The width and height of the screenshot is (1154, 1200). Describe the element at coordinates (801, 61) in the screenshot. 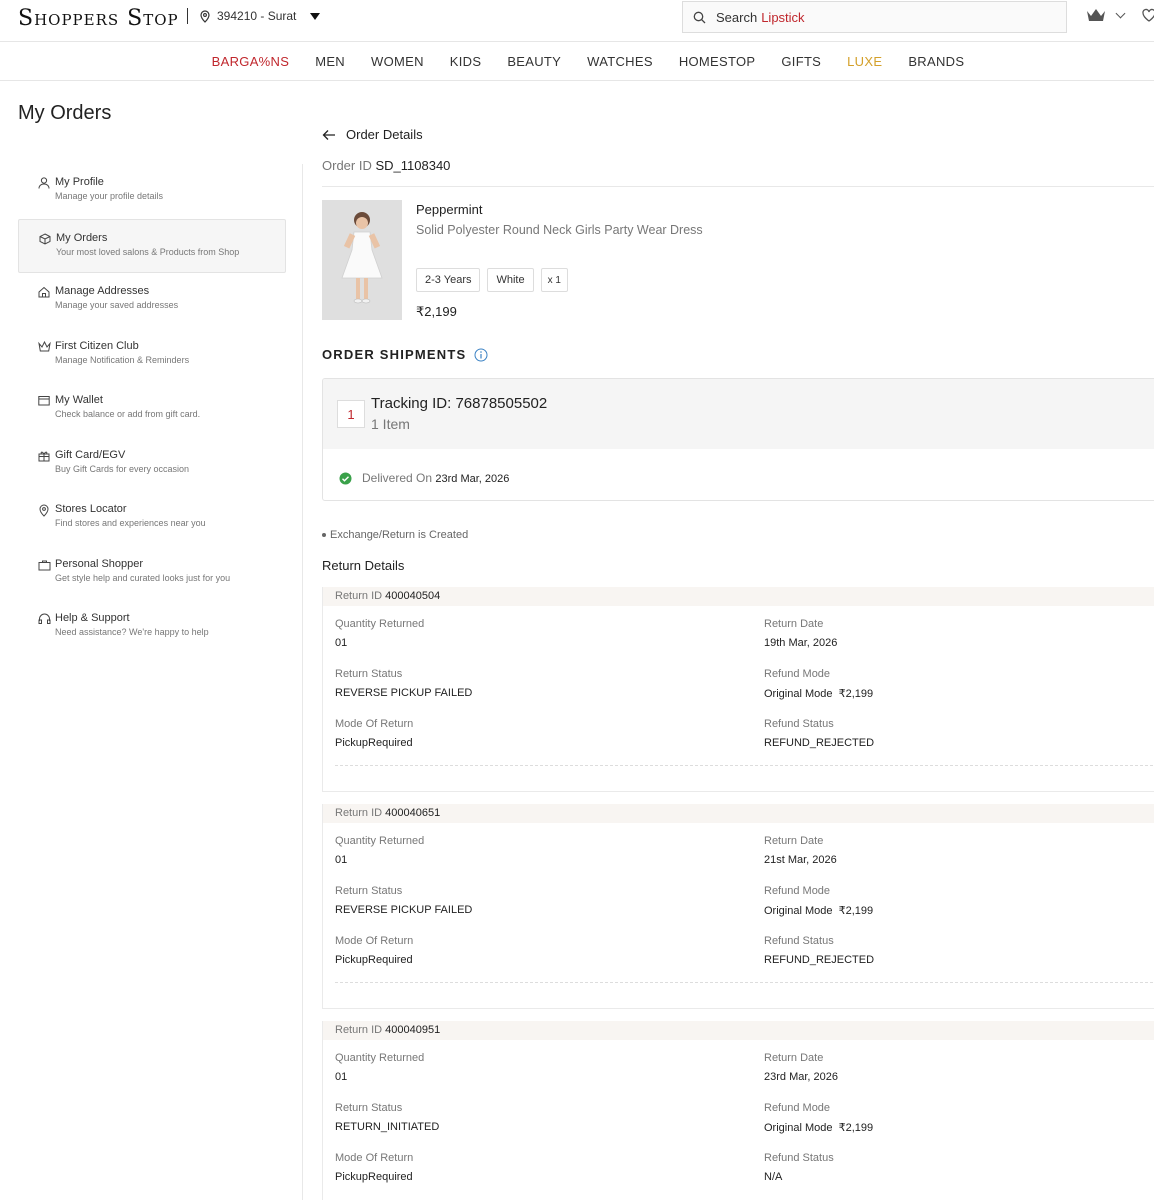

I see `nav-gifts: GIFTS` at that location.